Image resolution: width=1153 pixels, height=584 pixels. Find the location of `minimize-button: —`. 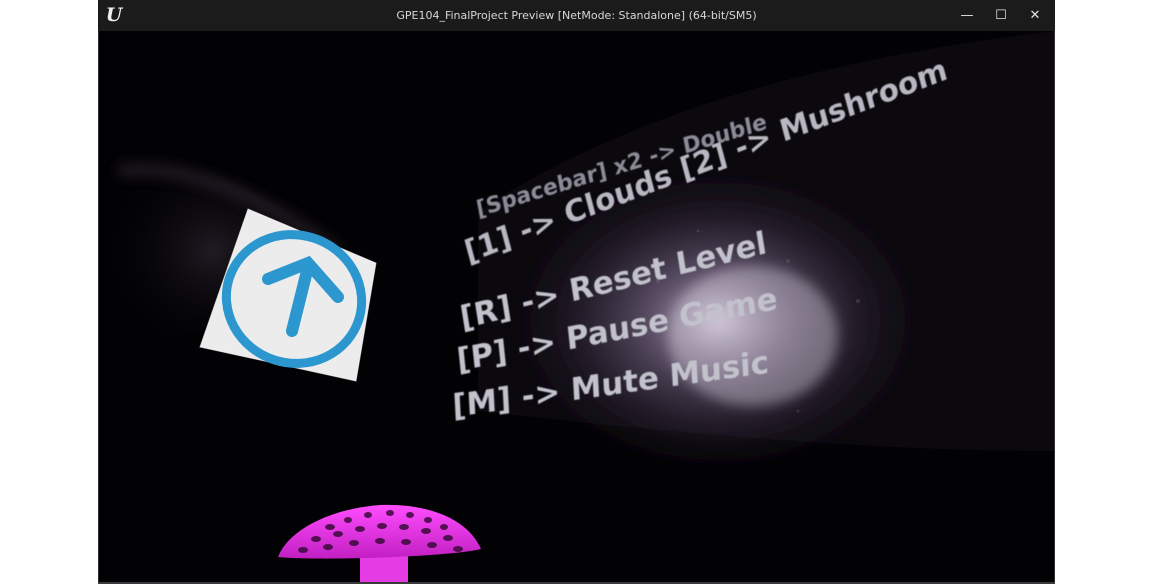

minimize-button: — is located at coordinates (967, 15).